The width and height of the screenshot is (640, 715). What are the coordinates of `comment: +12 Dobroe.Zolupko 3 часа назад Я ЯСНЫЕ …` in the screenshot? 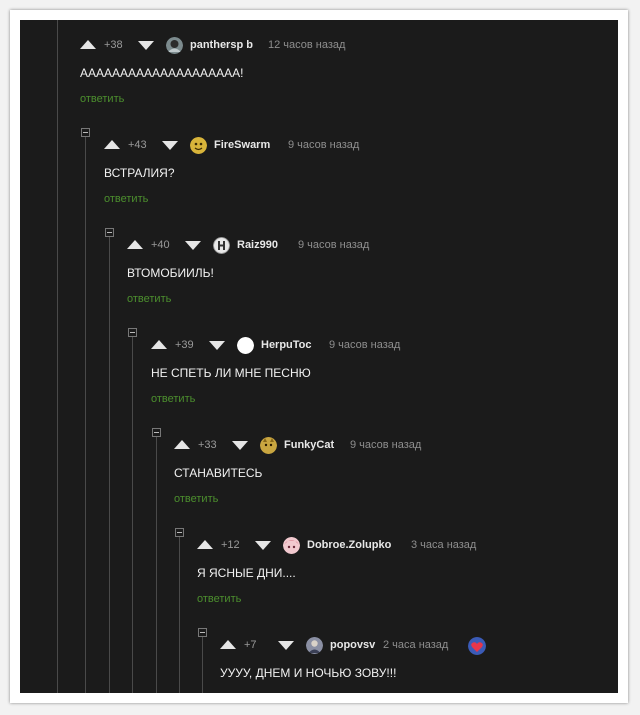 It's located at (407, 577).